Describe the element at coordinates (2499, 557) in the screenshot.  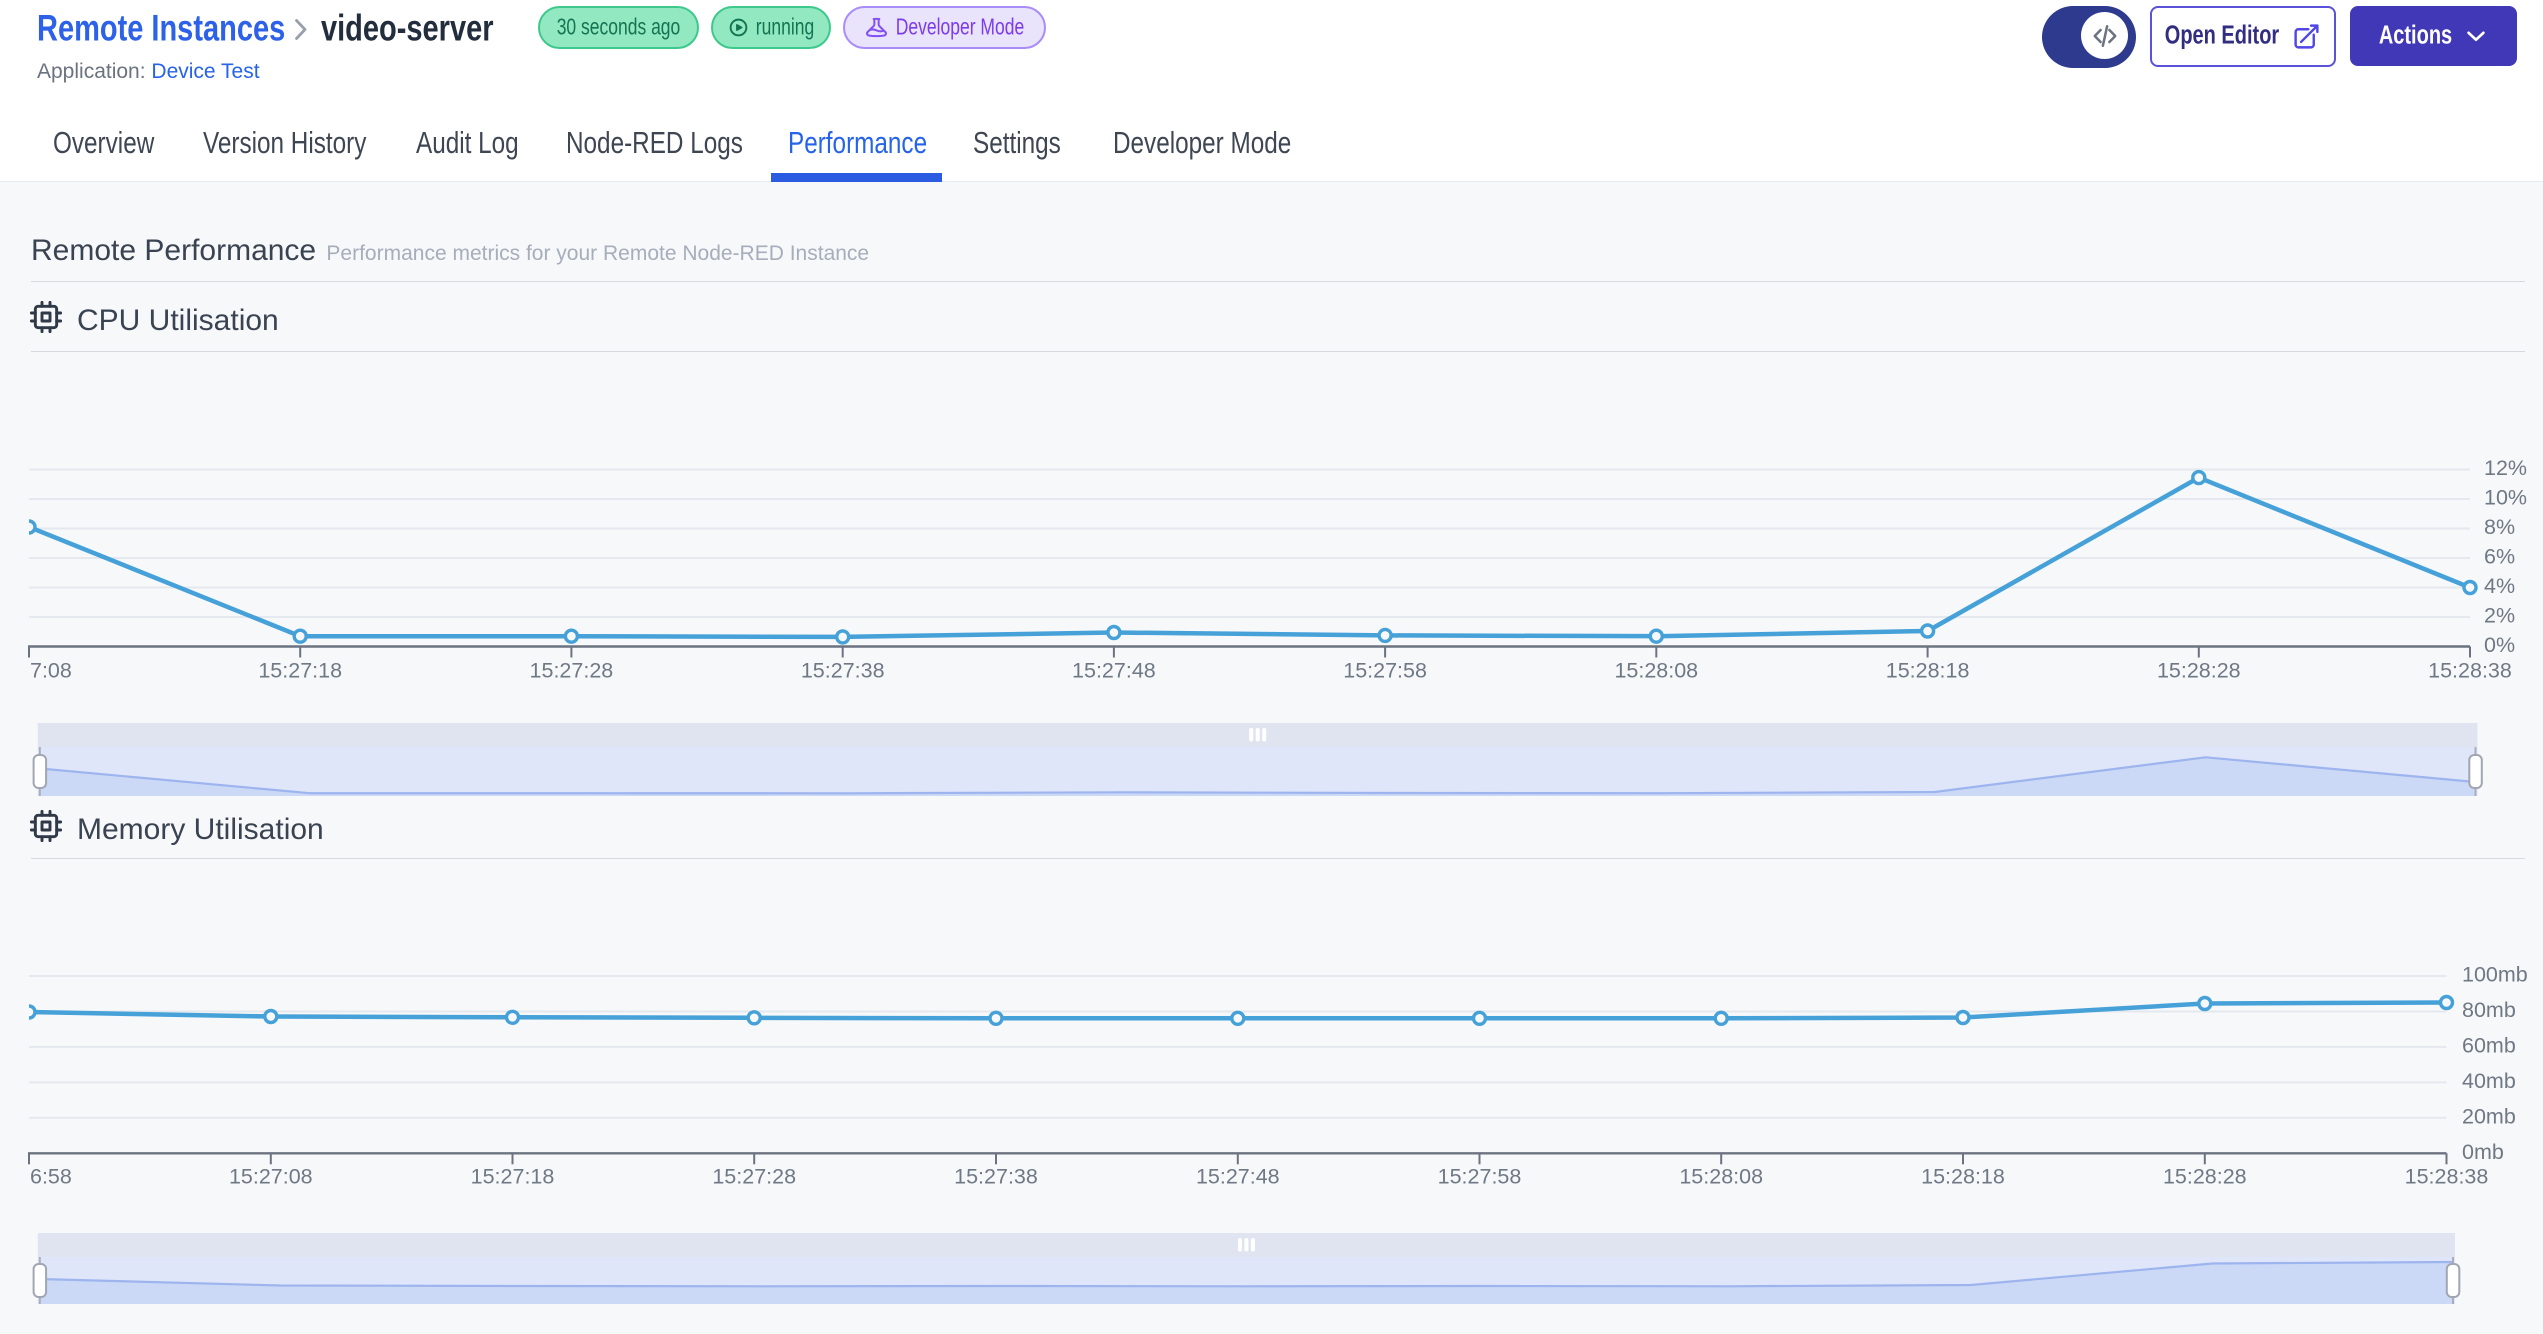
I see `svg-text: 6%` at that location.